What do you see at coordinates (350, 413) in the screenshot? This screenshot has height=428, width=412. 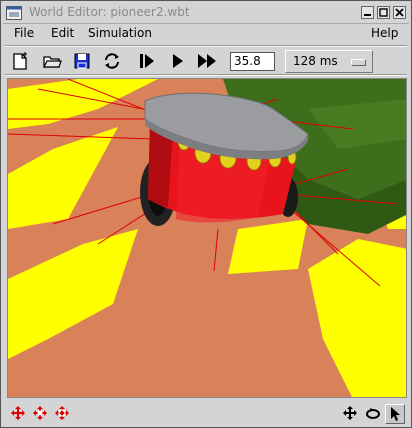 I see `move-view-icon` at bounding box center [350, 413].